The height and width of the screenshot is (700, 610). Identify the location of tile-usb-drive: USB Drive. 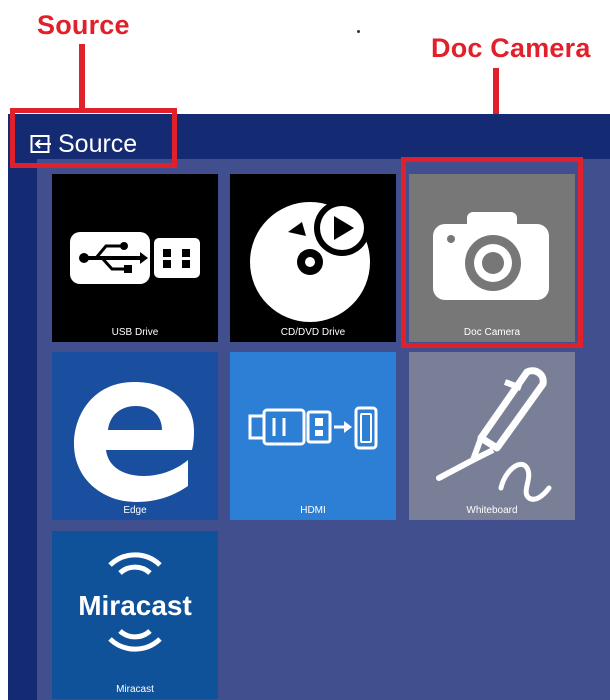
(135, 258).